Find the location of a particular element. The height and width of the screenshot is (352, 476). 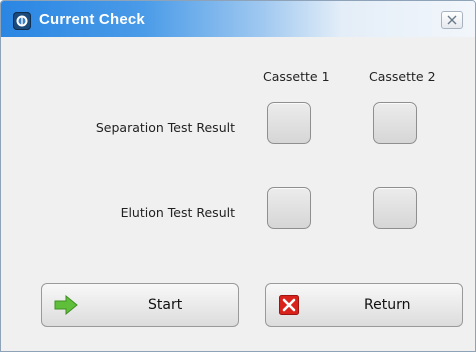

column-header-cassette-2: Cassette 2 is located at coordinates (402, 76).